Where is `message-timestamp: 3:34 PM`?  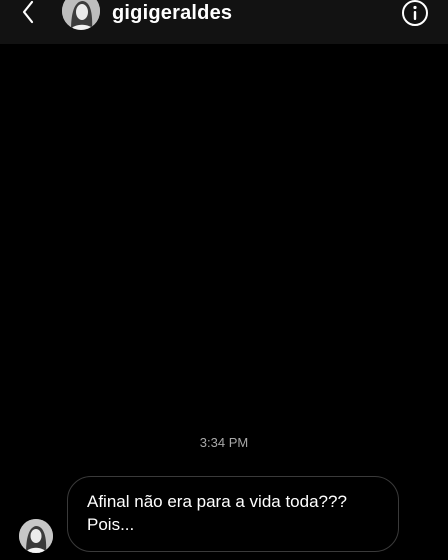 message-timestamp: 3:34 PM is located at coordinates (224, 442).